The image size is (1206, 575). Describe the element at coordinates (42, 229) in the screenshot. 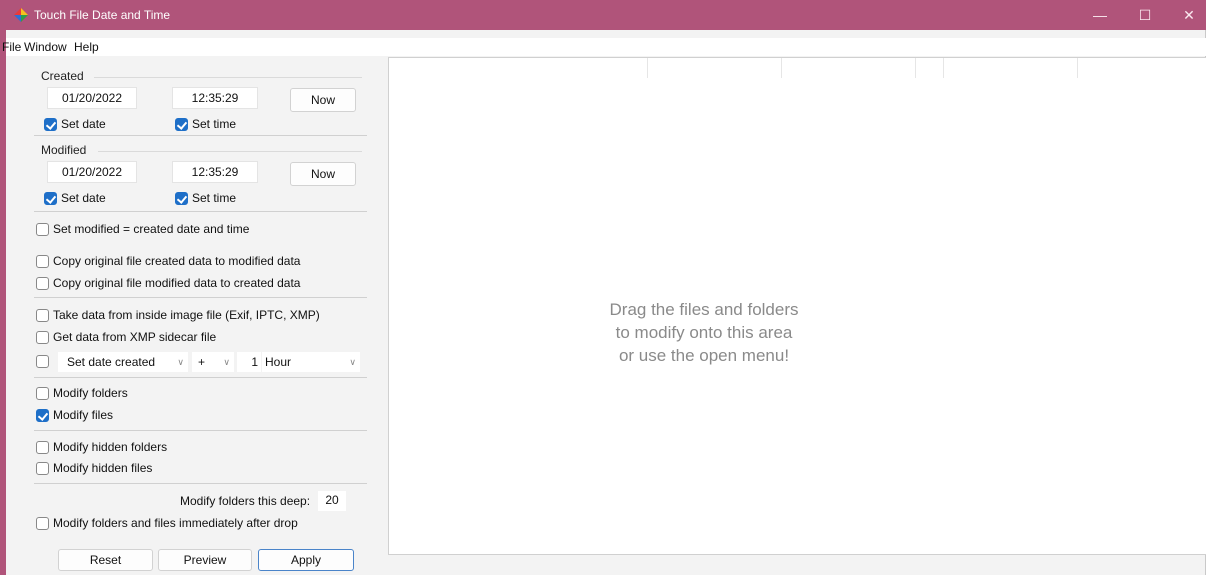

I see `set-modified-eq-created-checkbox` at that location.